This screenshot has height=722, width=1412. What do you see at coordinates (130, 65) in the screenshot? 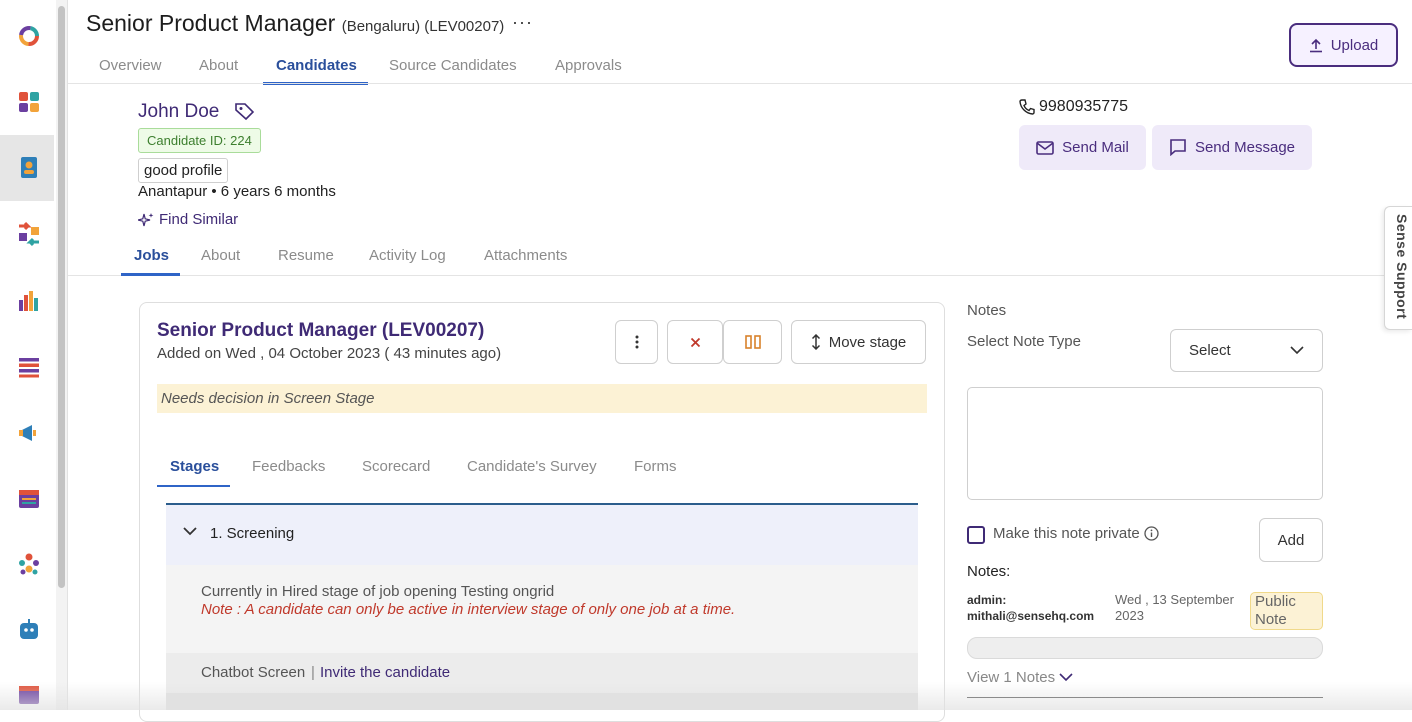
I see `tab-overview: Overview` at bounding box center [130, 65].